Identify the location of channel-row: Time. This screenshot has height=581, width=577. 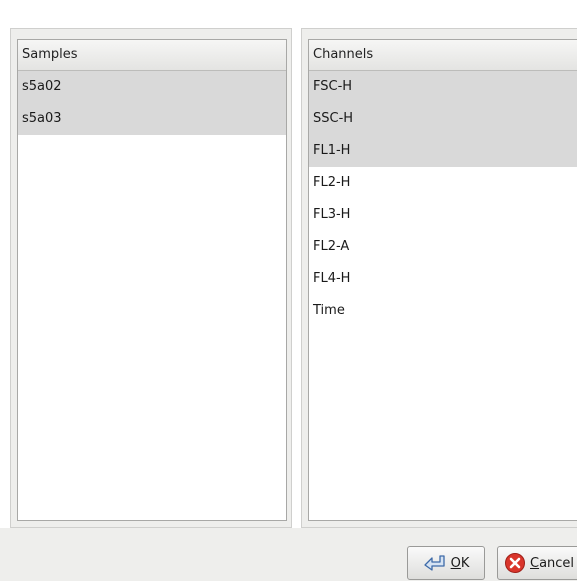
(443, 311).